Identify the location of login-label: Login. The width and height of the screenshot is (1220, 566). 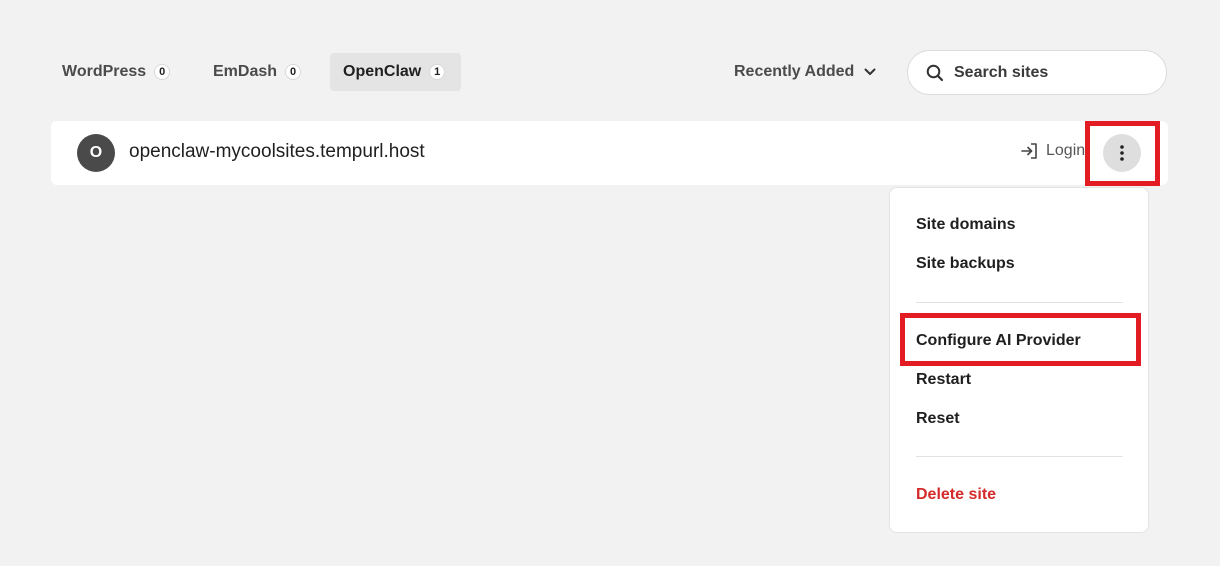
(1066, 150).